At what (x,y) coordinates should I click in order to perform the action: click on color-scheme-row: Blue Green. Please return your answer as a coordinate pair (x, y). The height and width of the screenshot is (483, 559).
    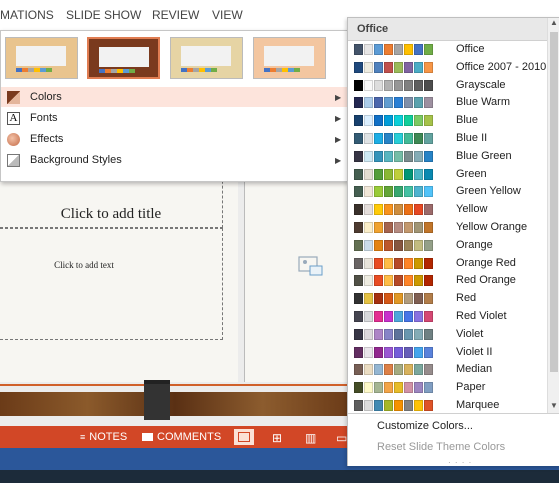
    Looking at the image, I should click on (447, 157).